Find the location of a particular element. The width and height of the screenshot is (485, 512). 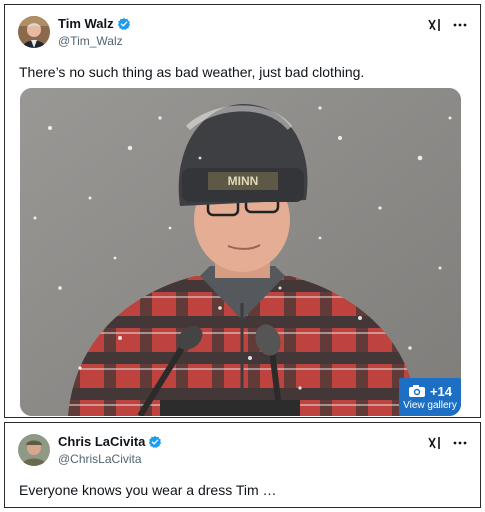

camera-icon is located at coordinates (416, 391).